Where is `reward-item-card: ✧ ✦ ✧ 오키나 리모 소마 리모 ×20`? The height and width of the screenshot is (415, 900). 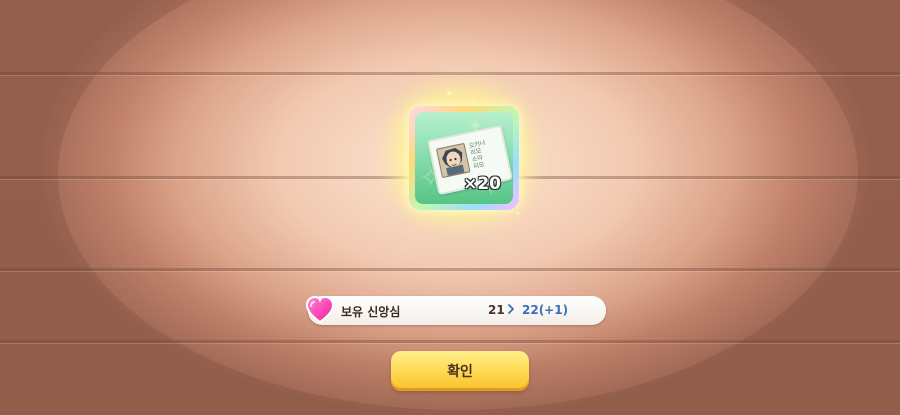 reward-item-card: ✧ ✦ ✧ 오키나 리모 소마 리모 ×20 is located at coordinates (464, 158).